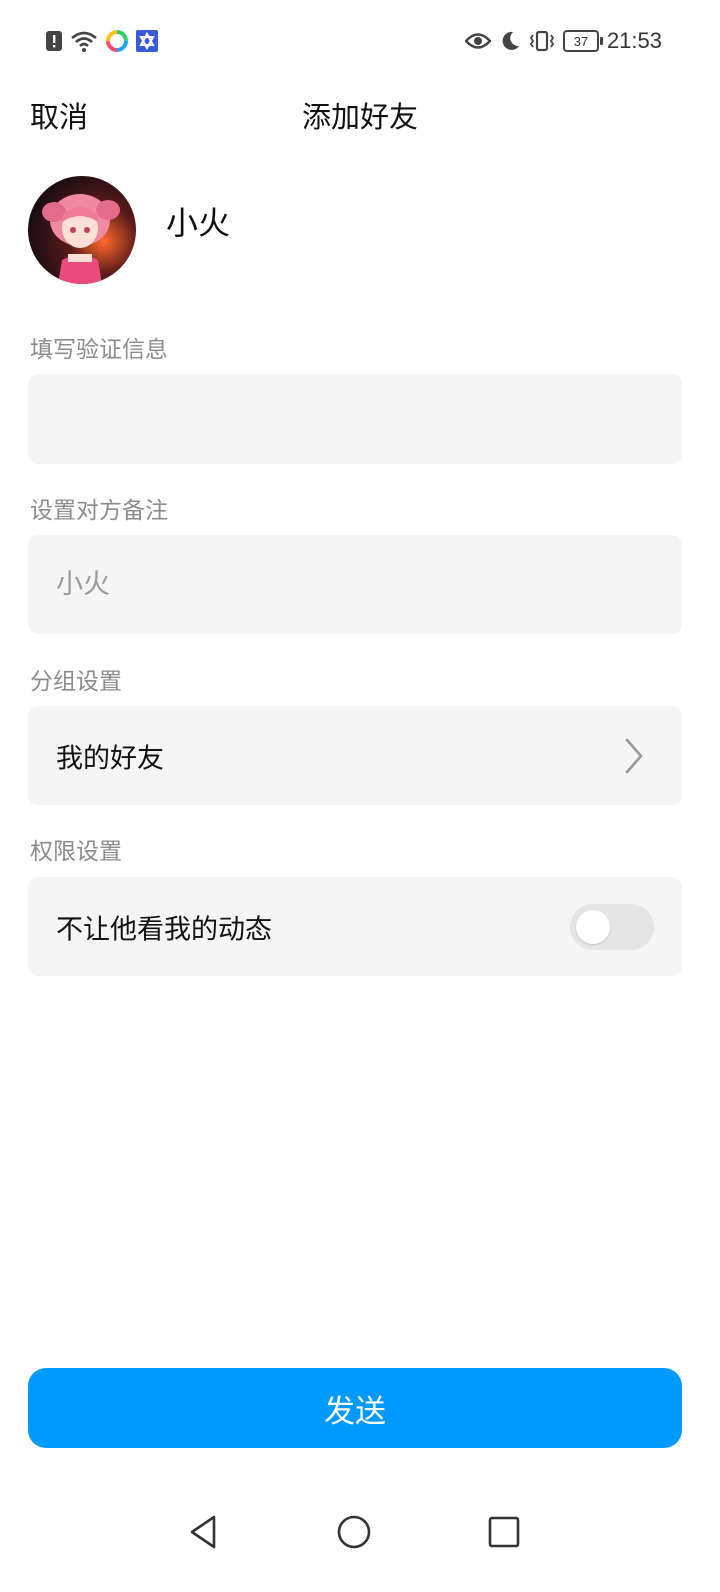 This screenshot has height=1592, width=720. I want to click on group-selector: 我的好友, so click(355, 755).